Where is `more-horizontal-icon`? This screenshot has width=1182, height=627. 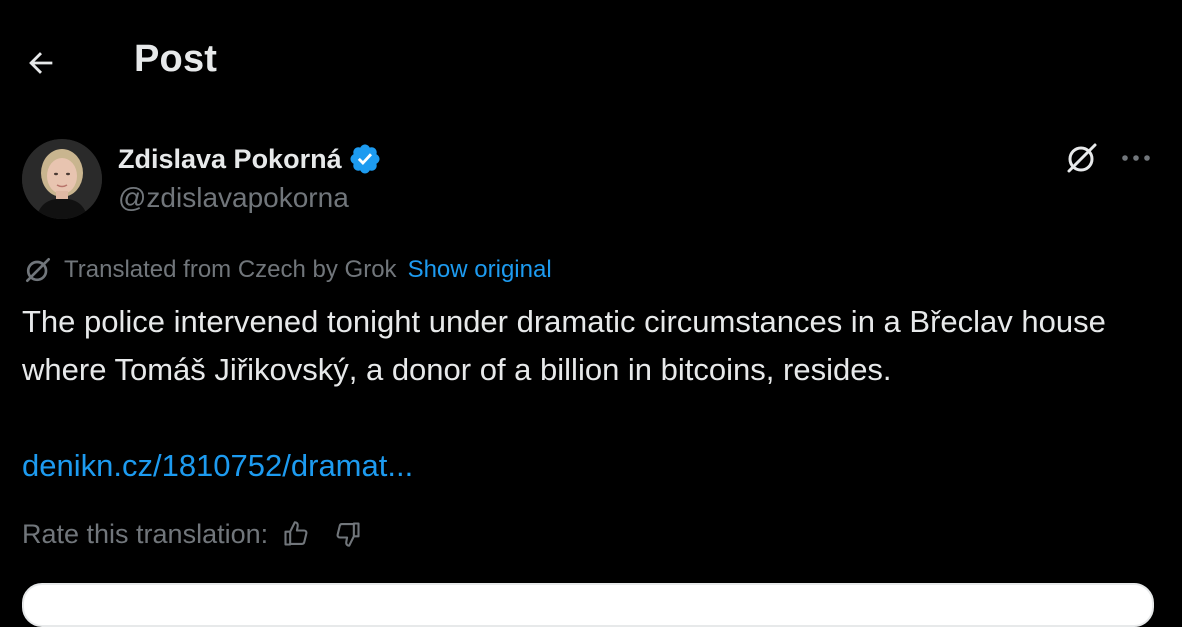
more-horizontal-icon is located at coordinates (1136, 158).